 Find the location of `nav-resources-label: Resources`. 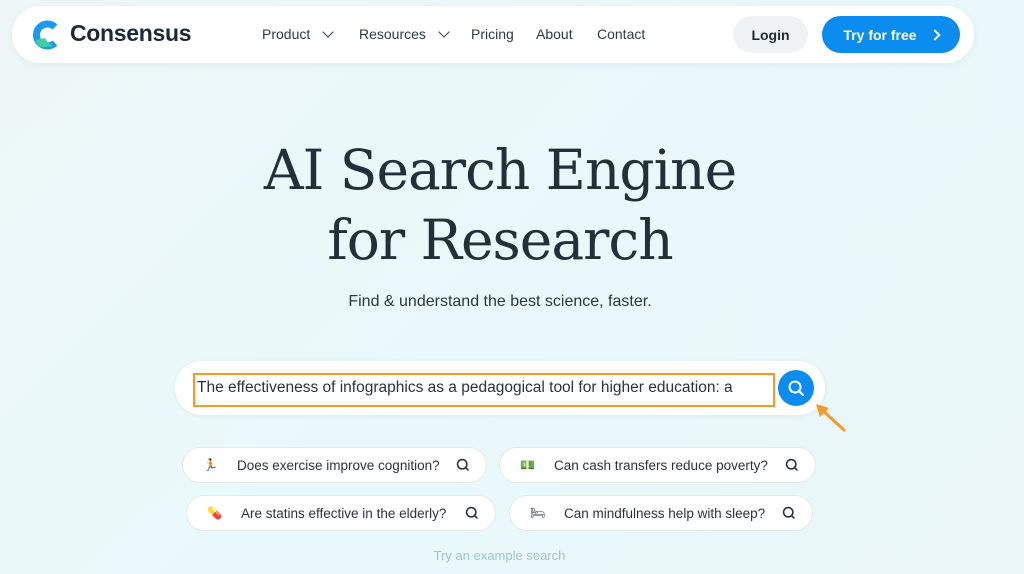

nav-resources-label: Resources is located at coordinates (392, 34).